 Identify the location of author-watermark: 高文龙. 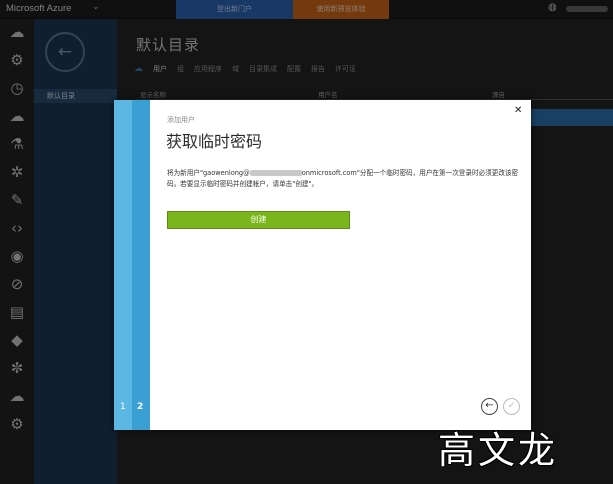
(498, 450).